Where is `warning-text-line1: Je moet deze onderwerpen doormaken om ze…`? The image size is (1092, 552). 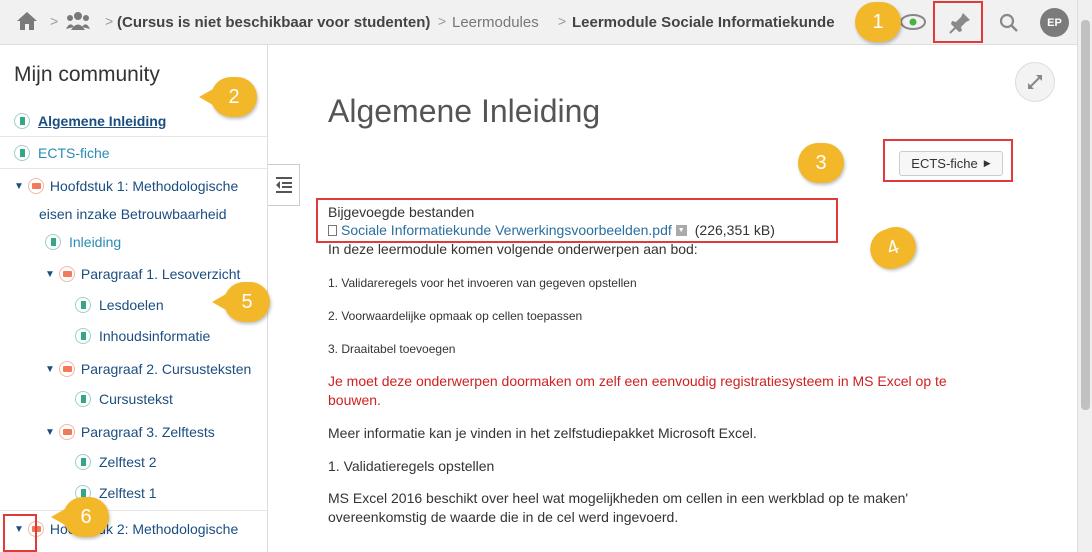
warning-text-line1: Je moet deze onderwerpen doormaken om ze… is located at coordinates (637, 381).